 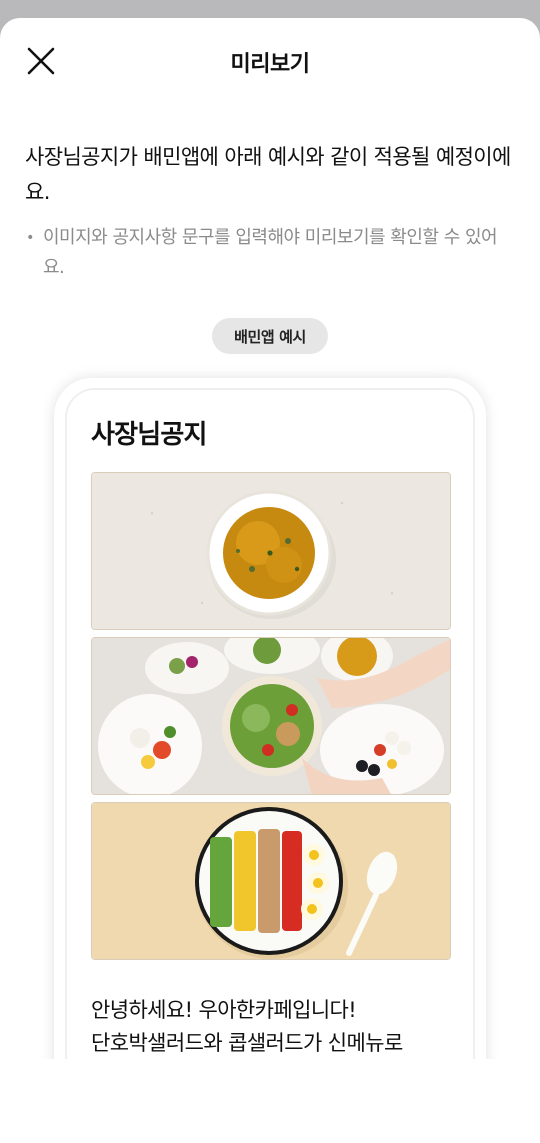 I want to click on page-title: 미리보기, so click(x=270, y=64).